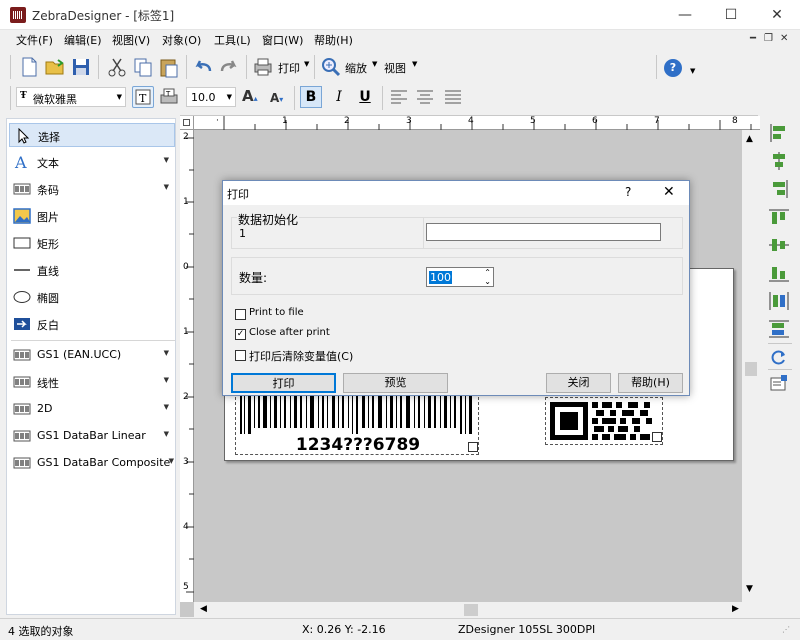  Describe the element at coordinates (692, 71) in the screenshot. I see `help-dropdown-icon: ▼` at that location.